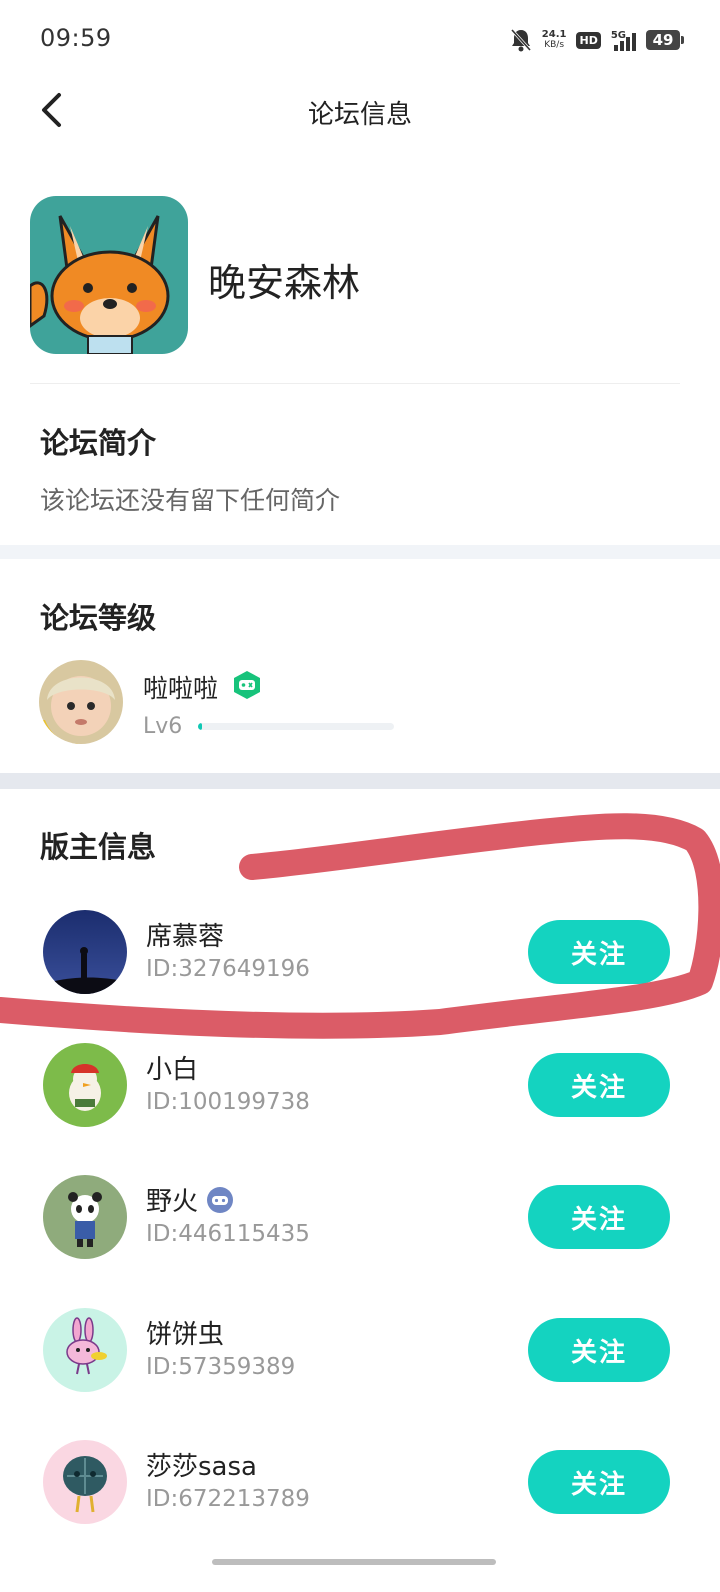 Image resolution: width=720 pixels, height=1592 pixels. I want to click on game-badge-icon, so click(247, 685).